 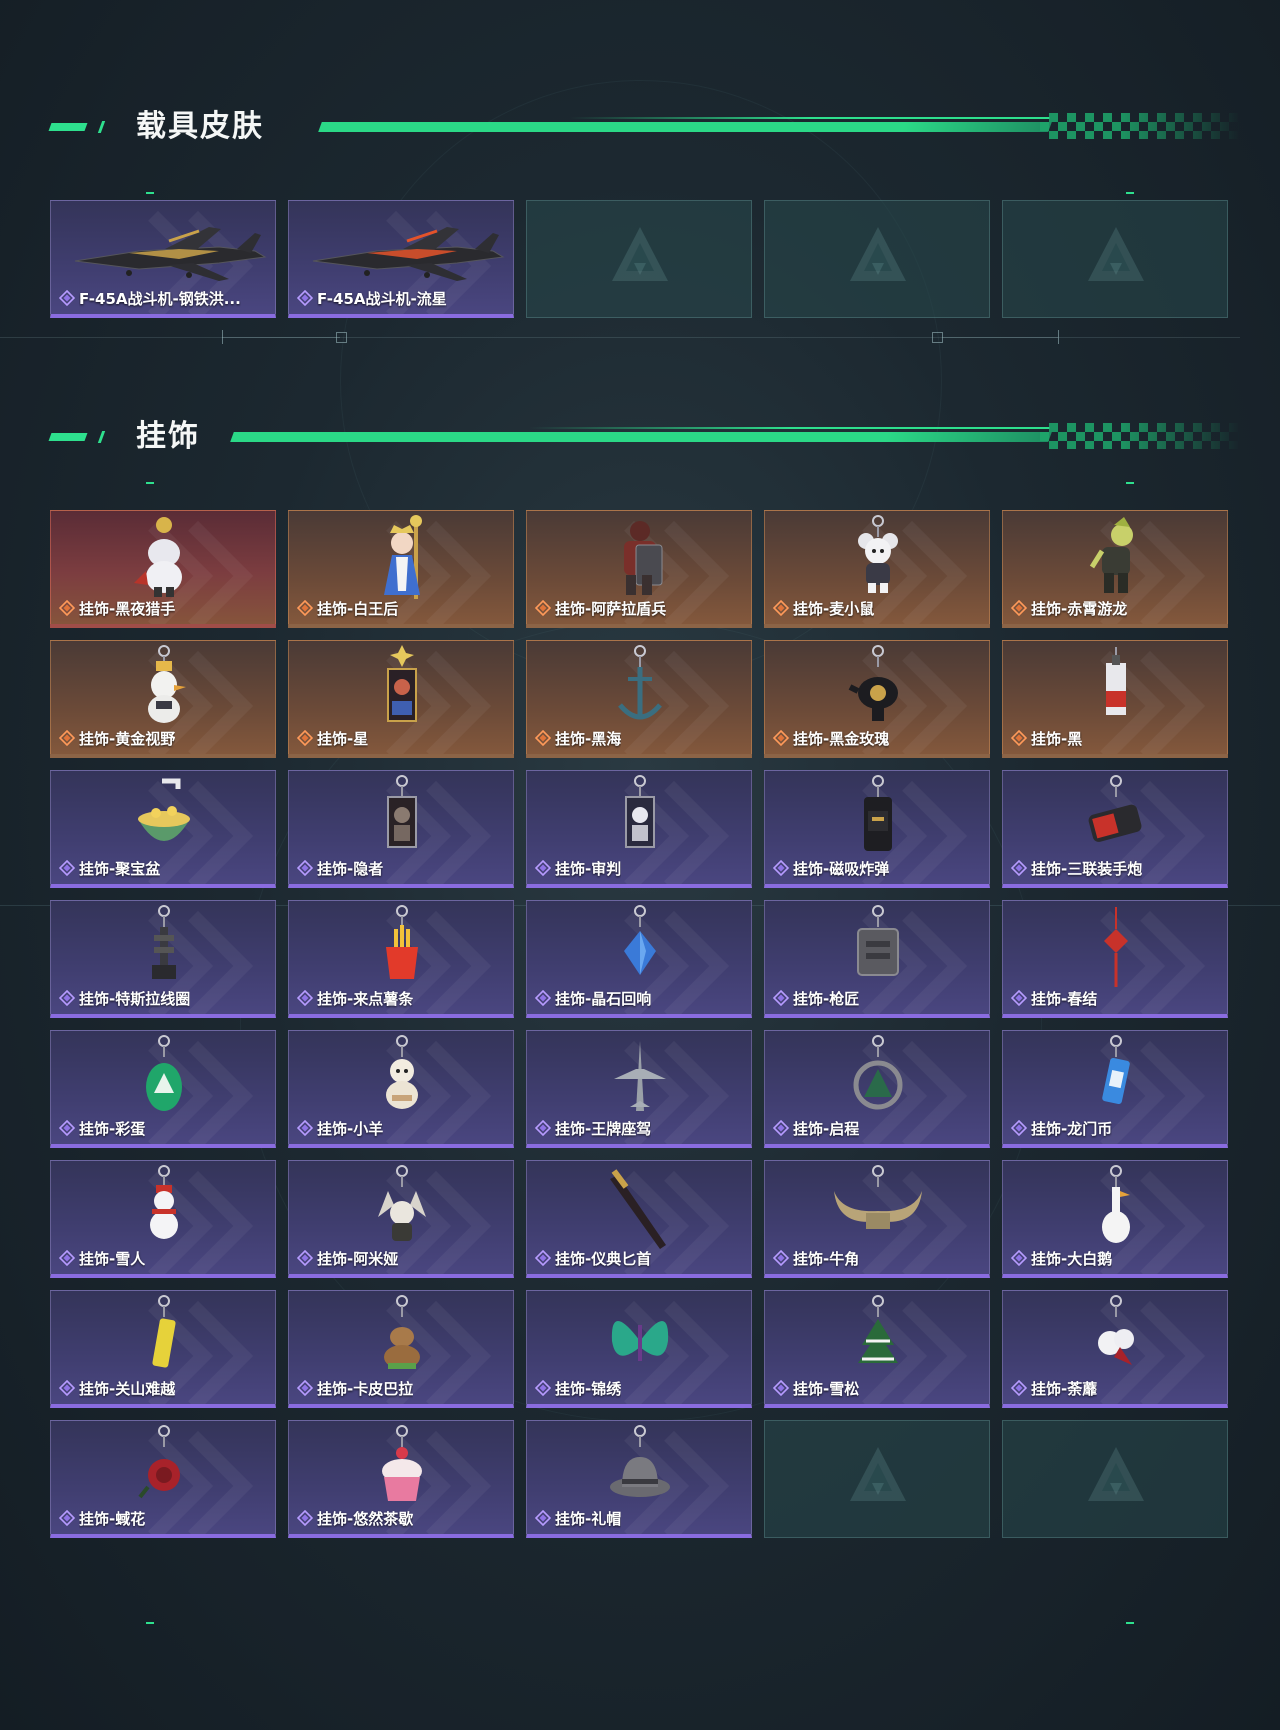 I want to click on charm-card: 挂饰-锦绣, so click(x=639, y=1349).